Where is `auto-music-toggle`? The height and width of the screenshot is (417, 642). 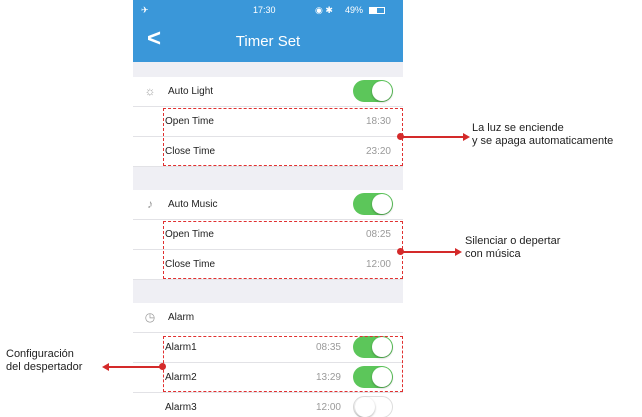 auto-music-toggle is located at coordinates (373, 204).